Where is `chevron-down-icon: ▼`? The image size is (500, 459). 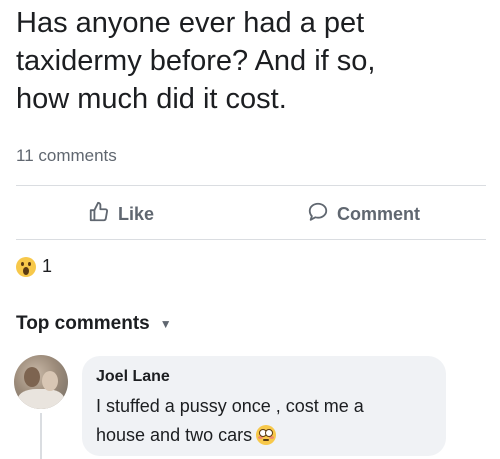
chevron-down-icon: ▼ is located at coordinates (165, 324).